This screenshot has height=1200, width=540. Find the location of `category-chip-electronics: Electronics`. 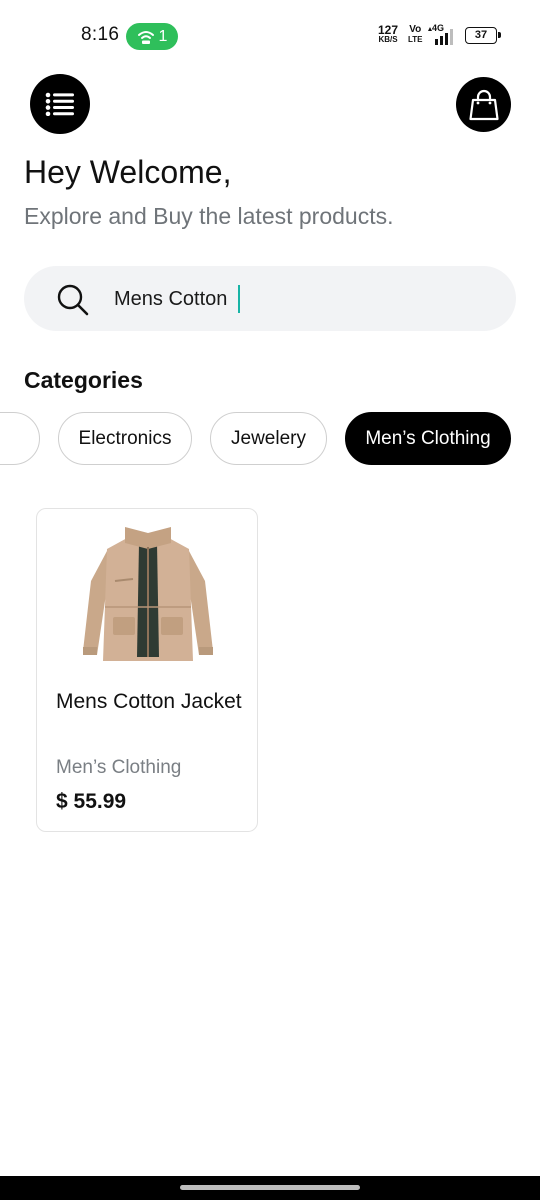

category-chip-electronics: Electronics is located at coordinates (125, 438).